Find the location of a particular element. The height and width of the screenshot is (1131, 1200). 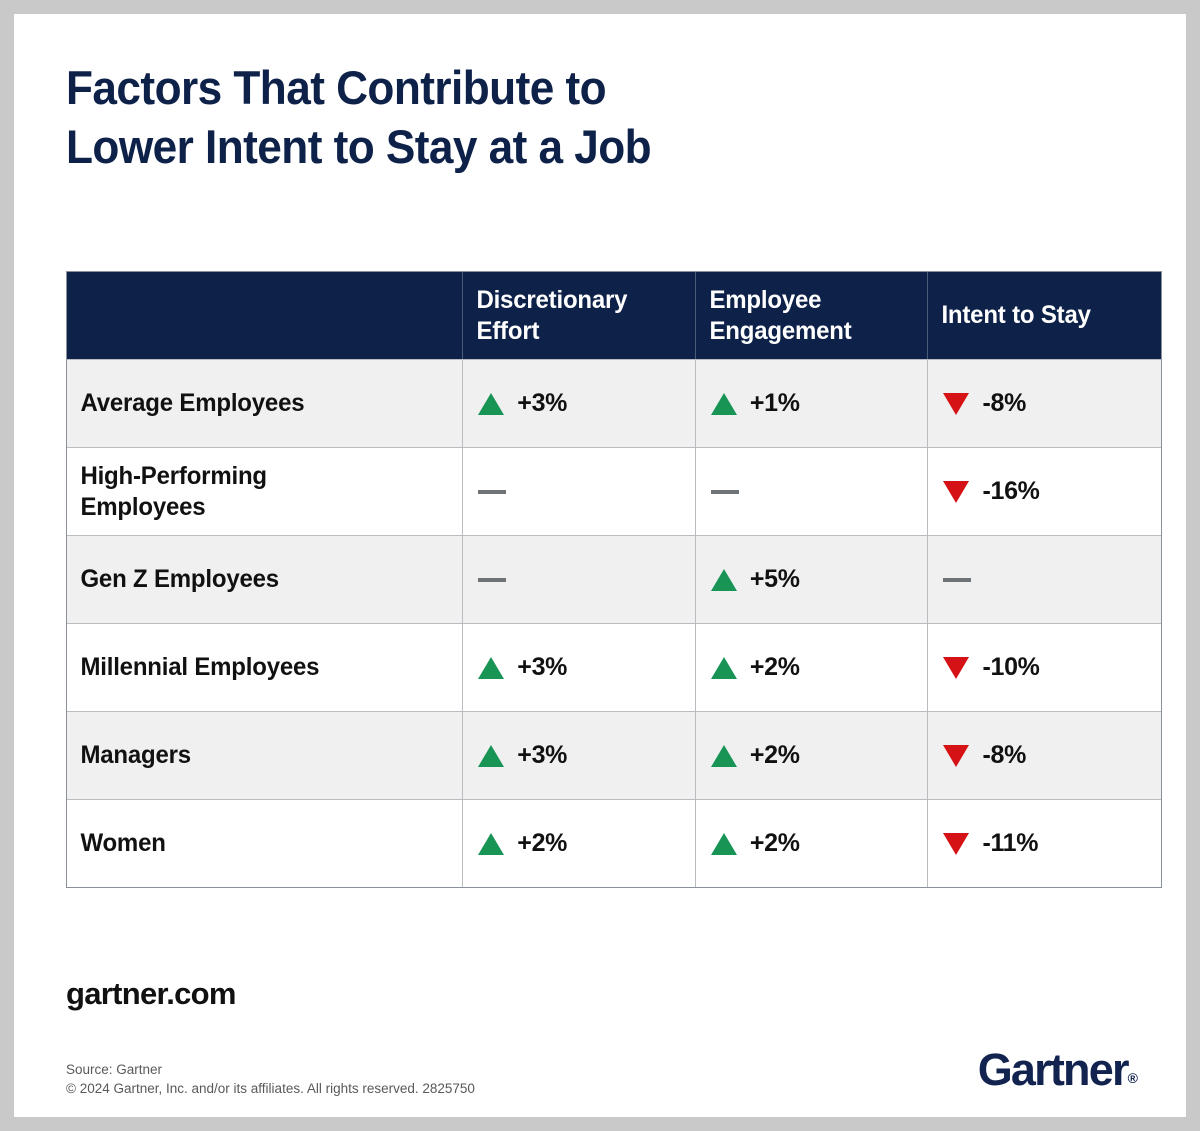

gartner-website: gartner.com is located at coordinates (151, 994).